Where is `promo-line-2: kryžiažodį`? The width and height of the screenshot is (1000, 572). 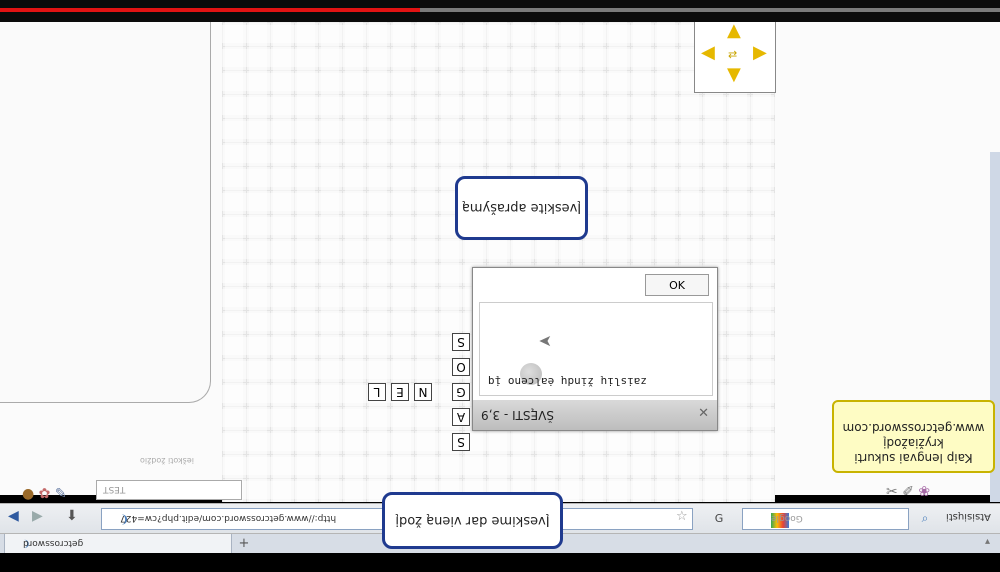
promo-line-2: kryžiažodį is located at coordinates (913, 443).